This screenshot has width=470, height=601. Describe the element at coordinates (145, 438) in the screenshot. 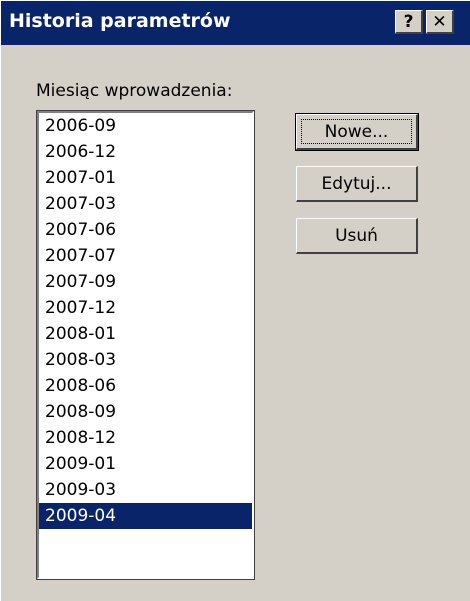

I see `list-item: 2008-12` at that location.